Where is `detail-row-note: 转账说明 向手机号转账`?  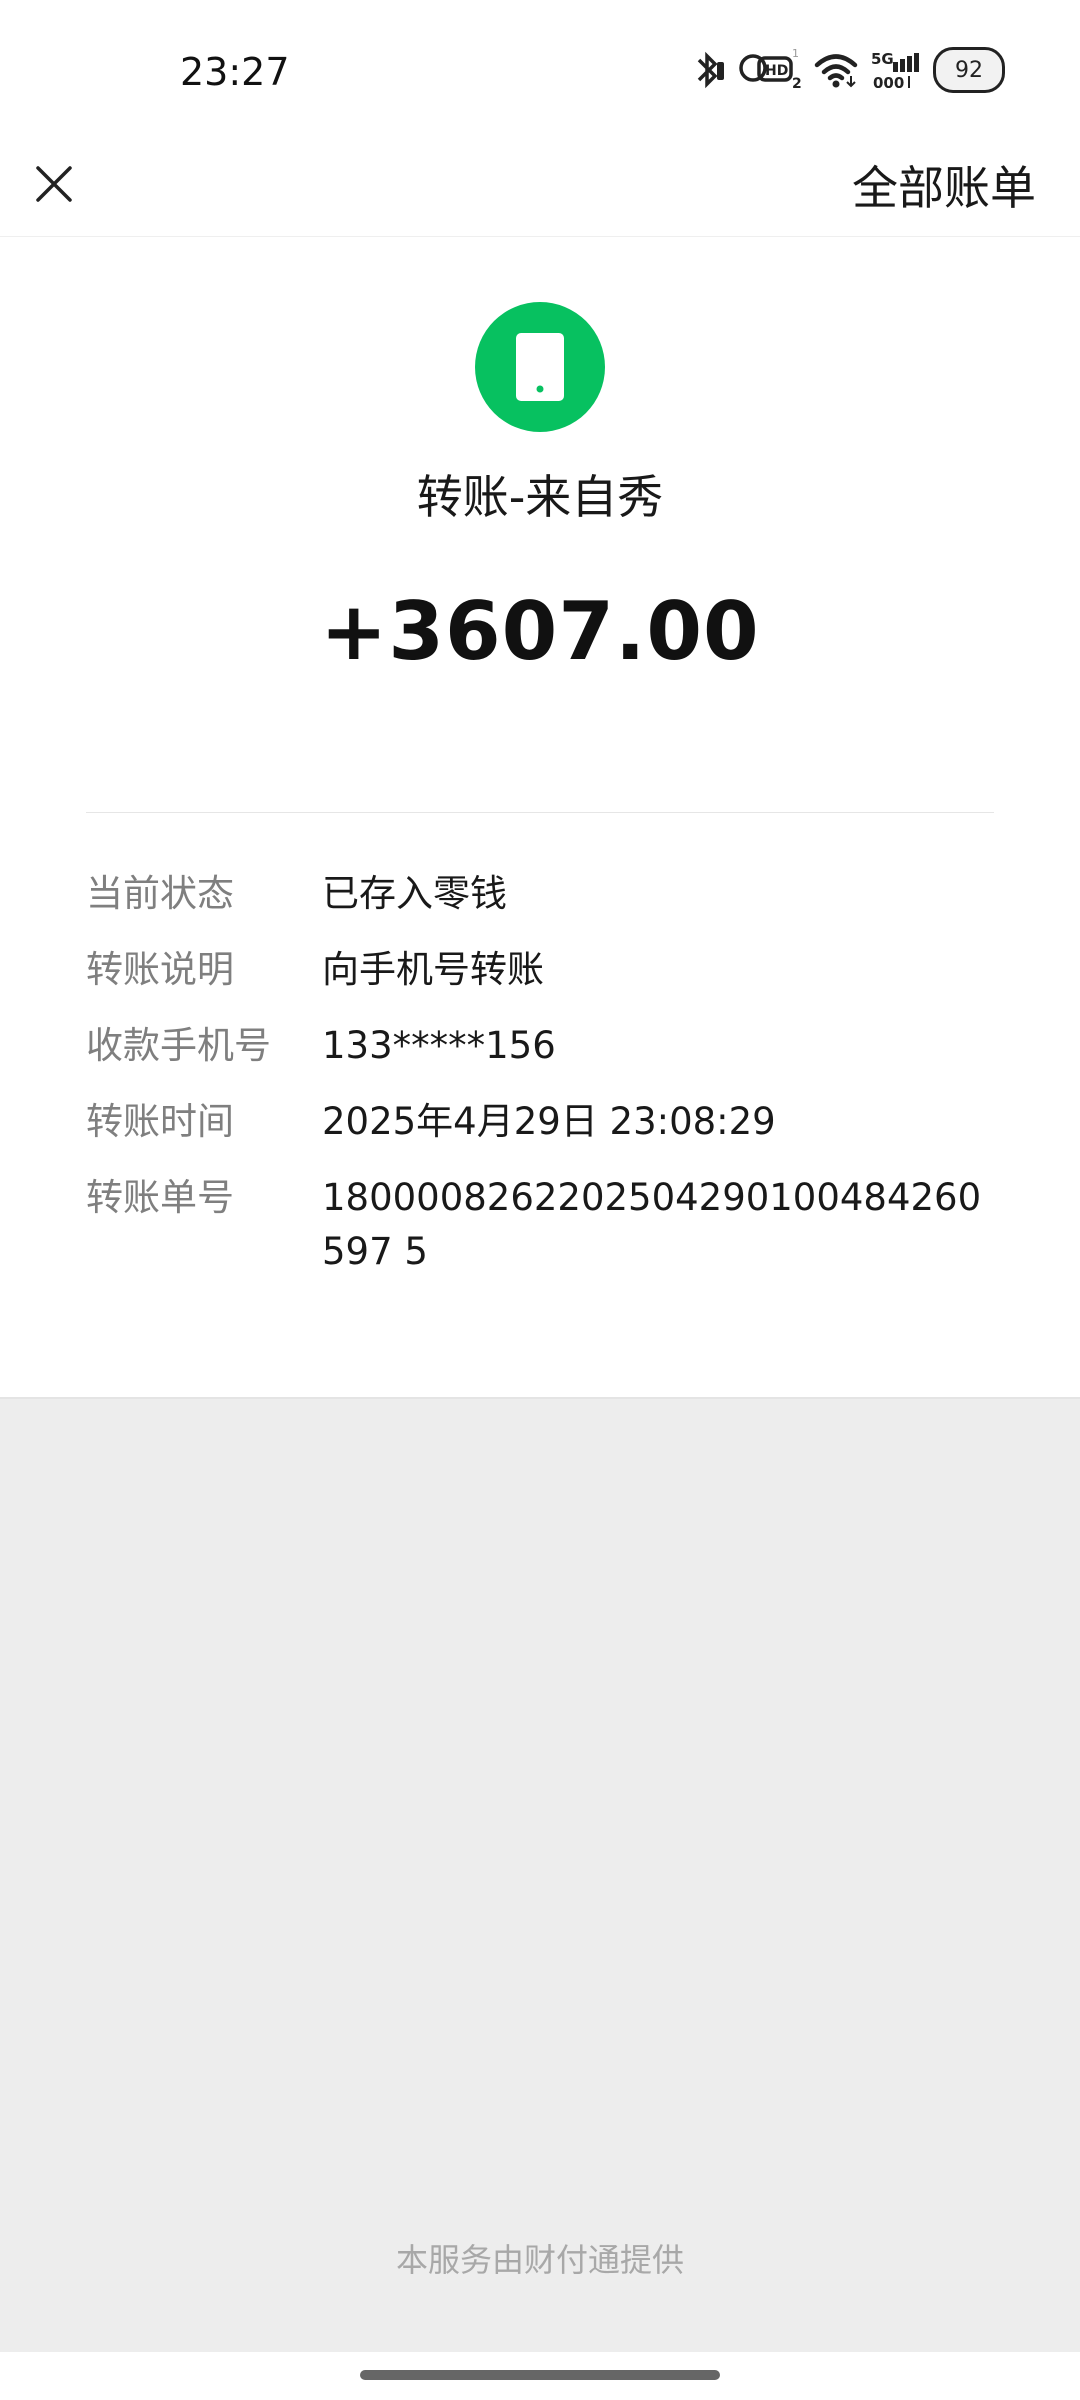 detail-row-note: 转账说明 向手机号转账 is located at coordinates (541, 970).